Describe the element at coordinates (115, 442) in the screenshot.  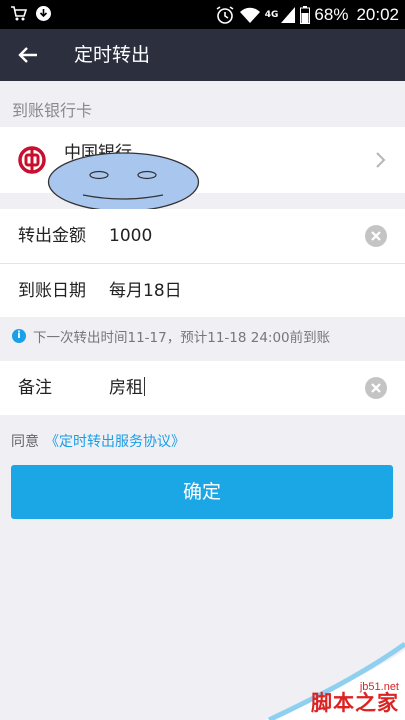
I see `agreement-link: 《定时转出服务协议》` at that location.